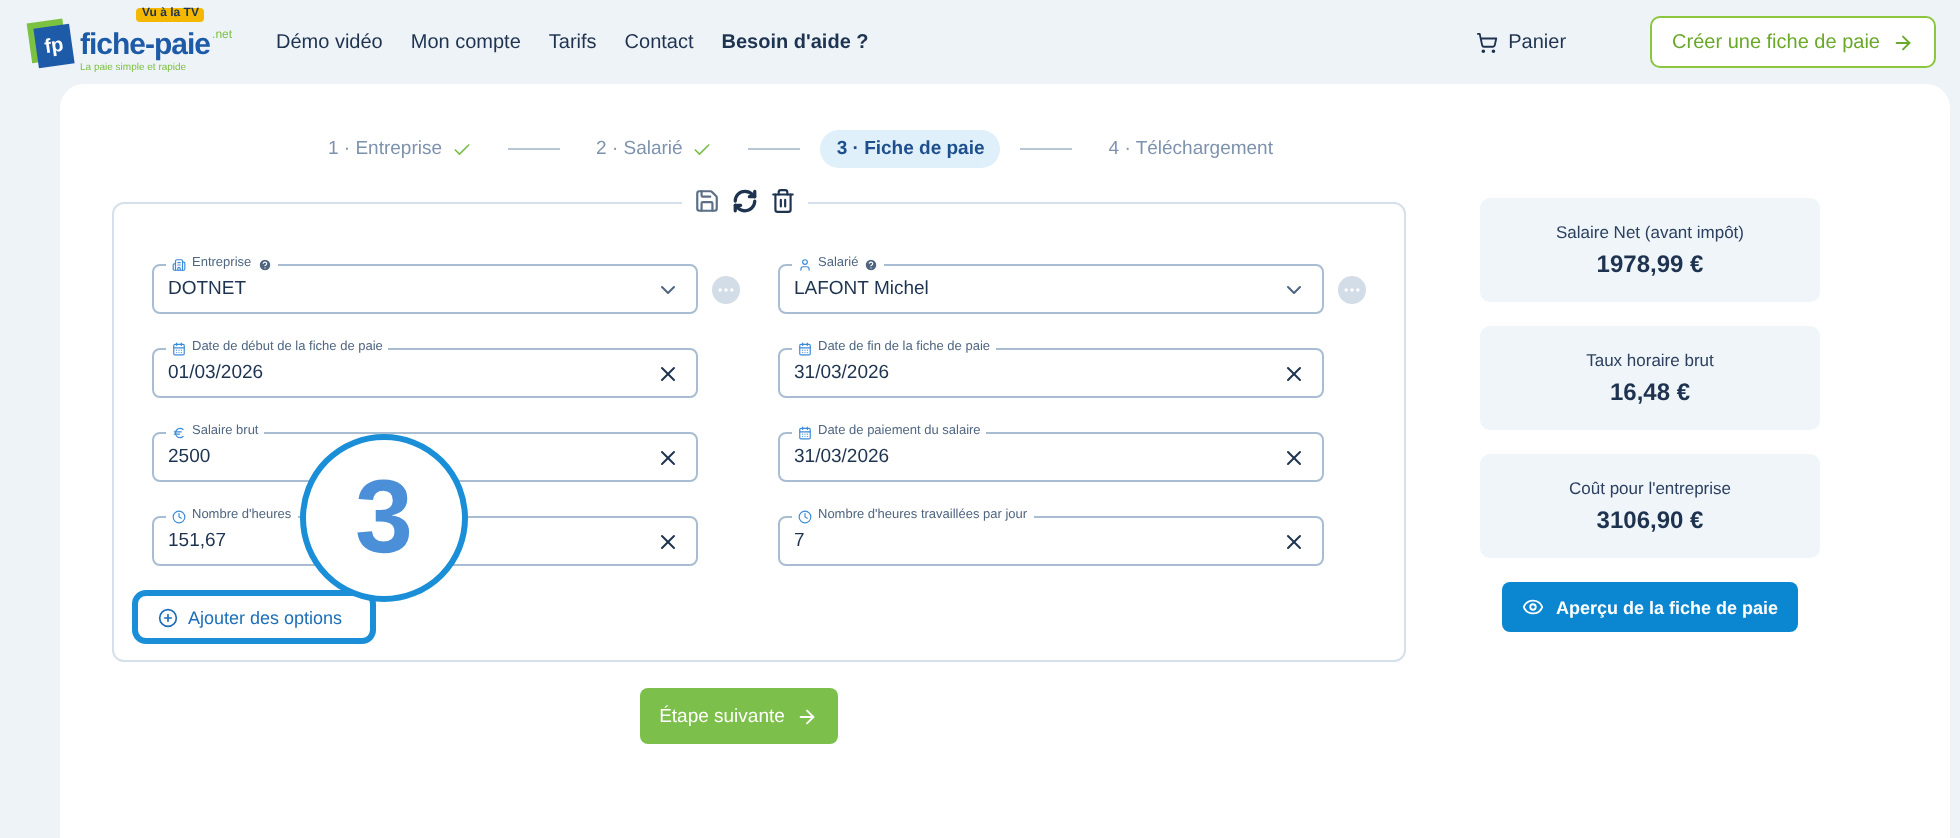 The height and width of the screenshot is (838, 1960). I want to click on save-icon, so click(707, 201).